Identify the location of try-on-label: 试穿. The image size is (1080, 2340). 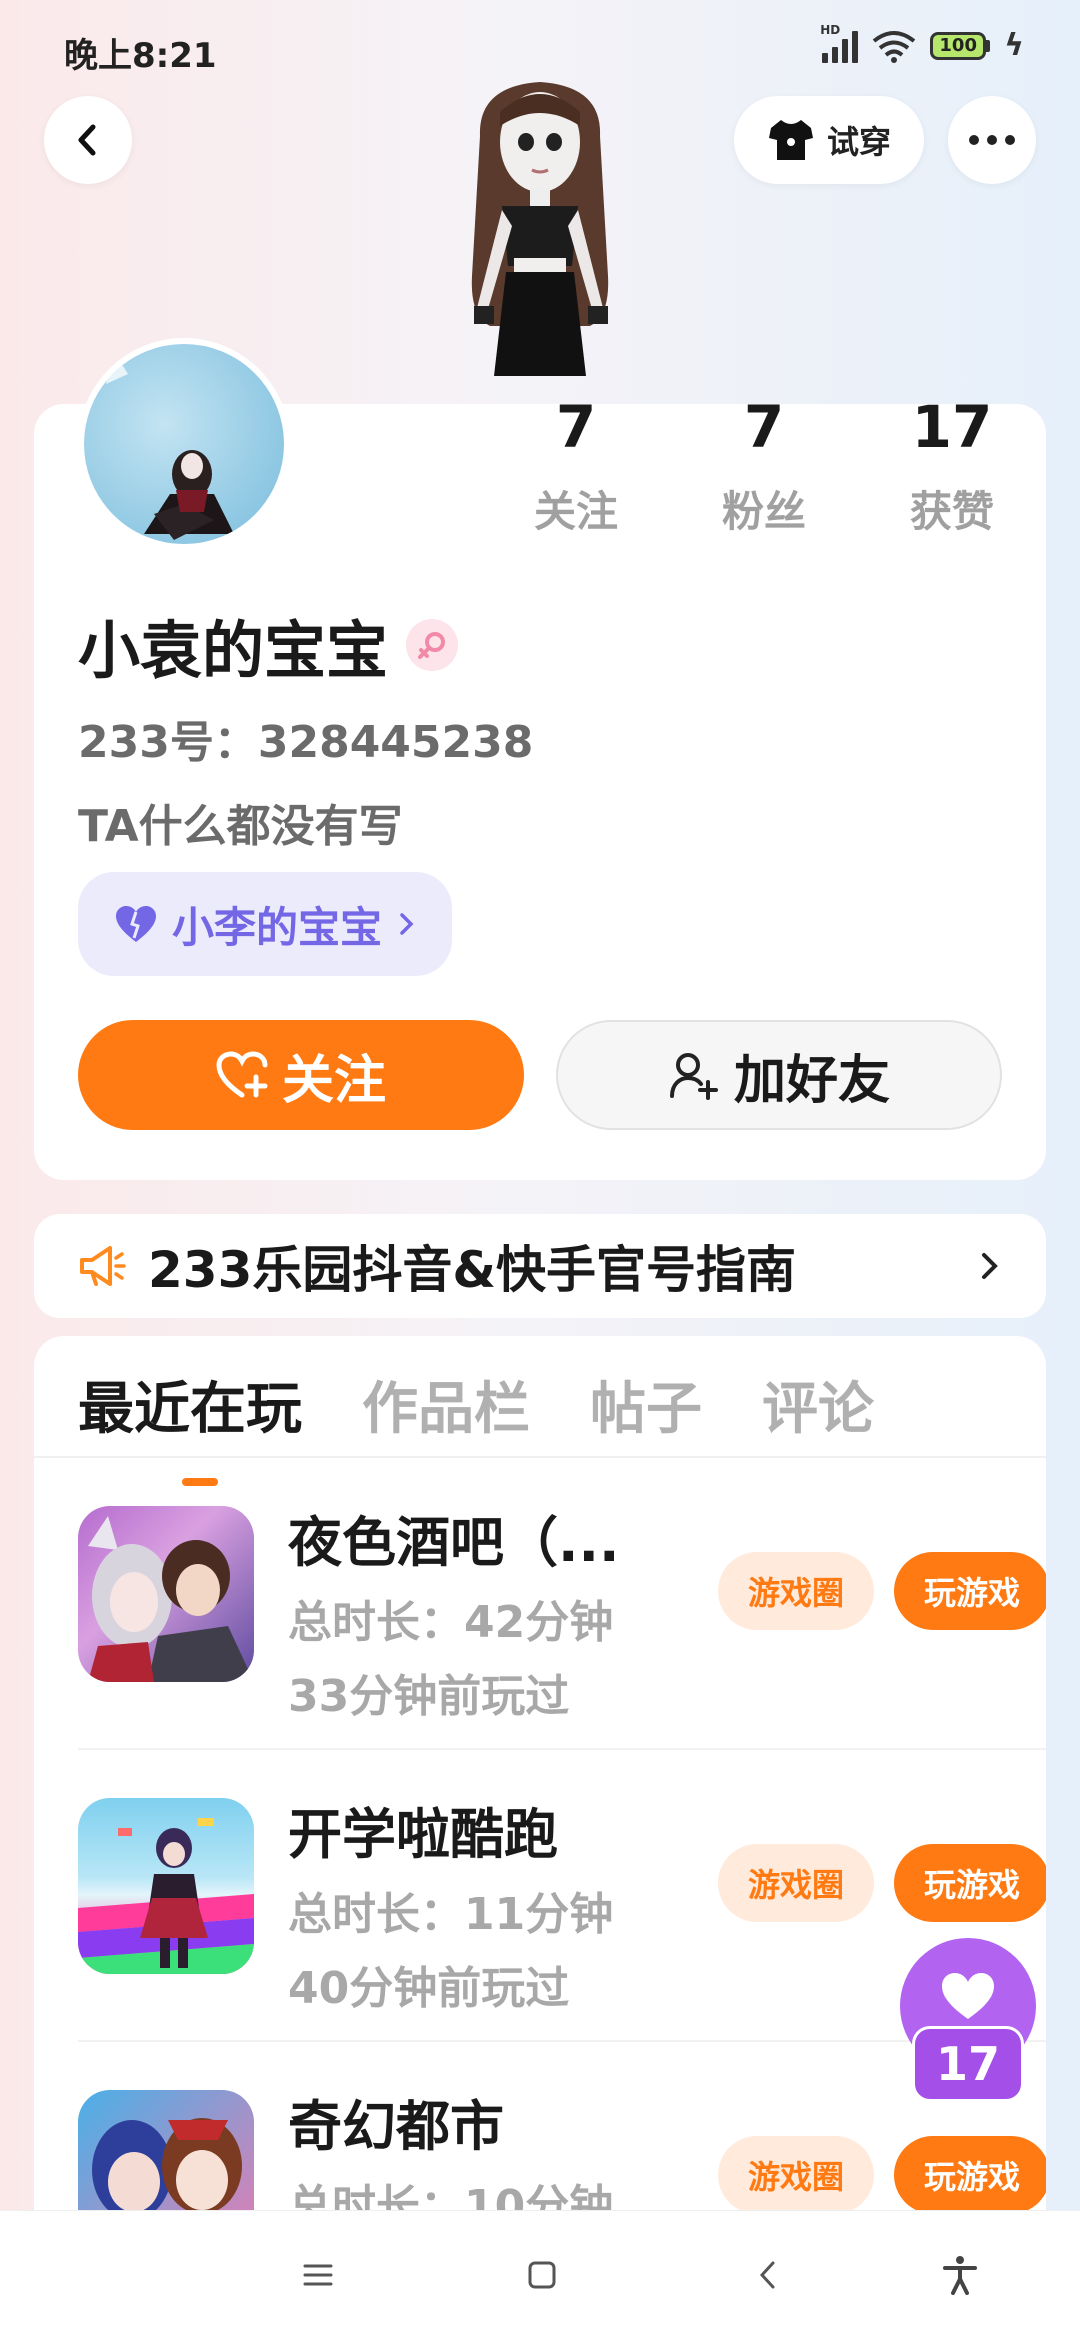
(858, 142).